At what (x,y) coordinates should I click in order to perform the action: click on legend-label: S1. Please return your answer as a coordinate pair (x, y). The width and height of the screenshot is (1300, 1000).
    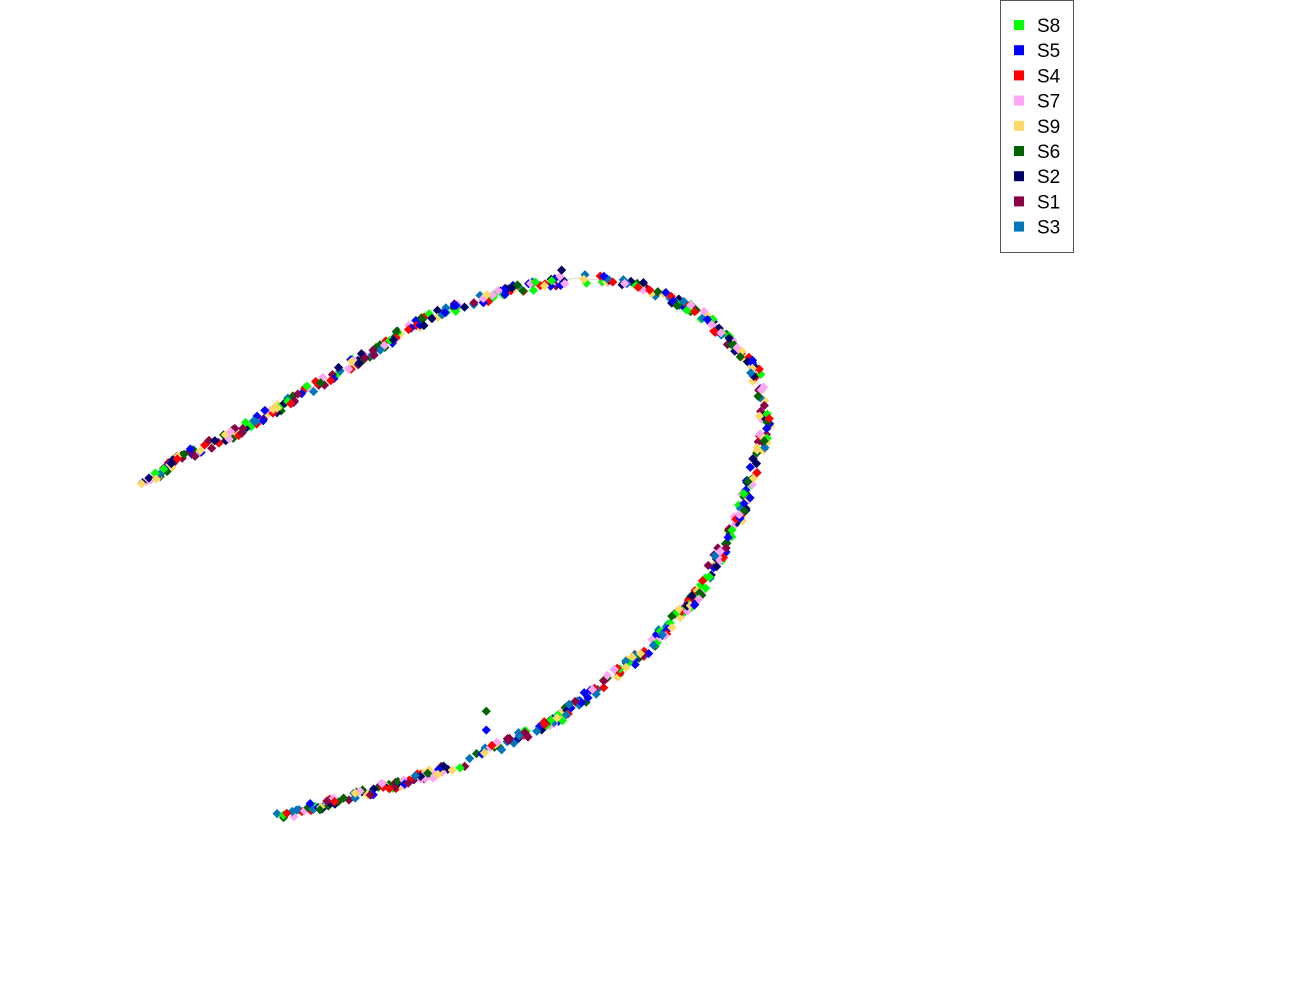
    Looking at the image, I should click on (1048, 202).